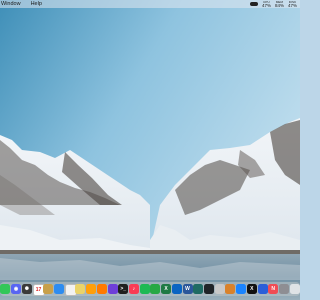 The width and height of the screenshot is (320, 300). Describe the element at coordinates (253, 4) in the screenshot. I see `cloud-icon` at that location.